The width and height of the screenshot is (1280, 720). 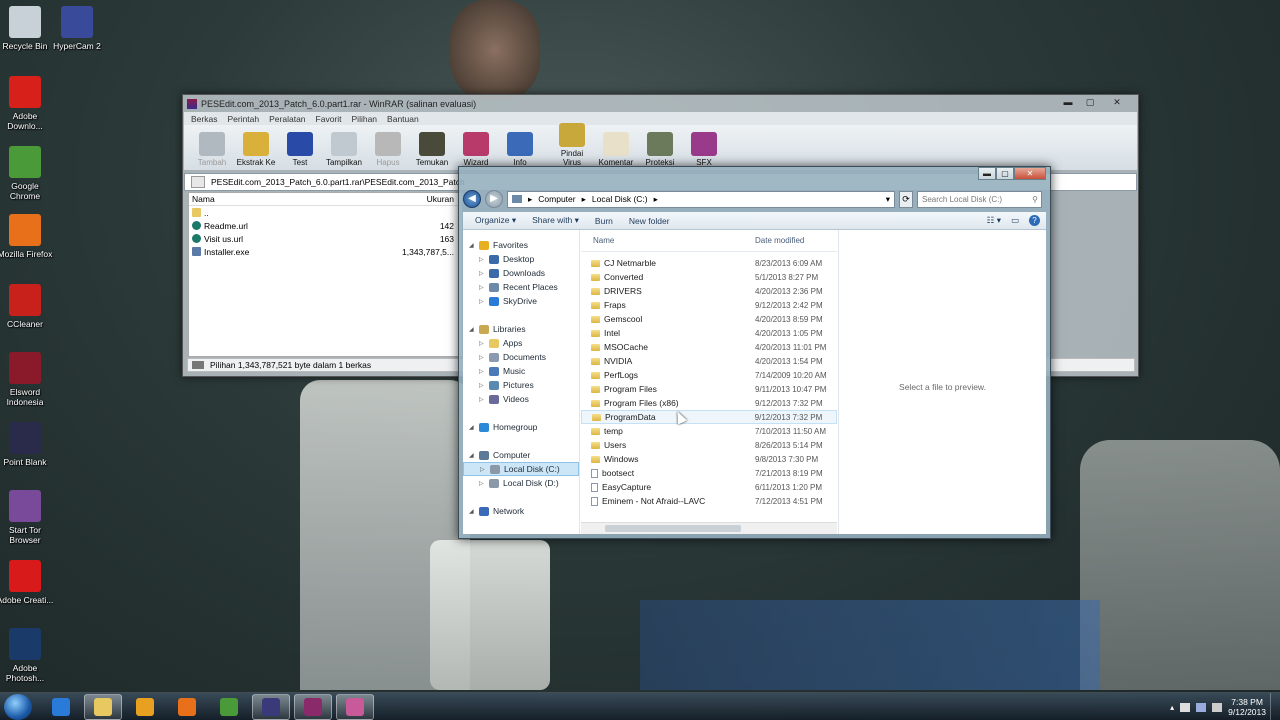 I want to click on file-row-easycapture: EasyCapture 6/11/2013 1:20 PM, so click(x=709, y=487).